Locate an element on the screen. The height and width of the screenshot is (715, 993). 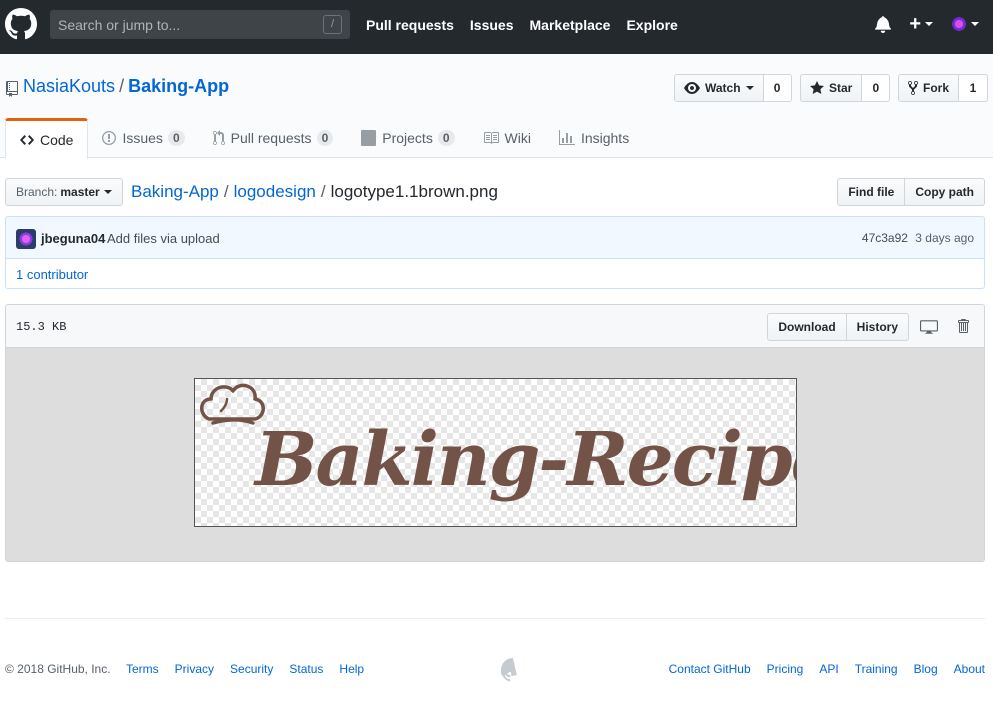
footer-link-blog: Blog is located at coordinates (926, 669).